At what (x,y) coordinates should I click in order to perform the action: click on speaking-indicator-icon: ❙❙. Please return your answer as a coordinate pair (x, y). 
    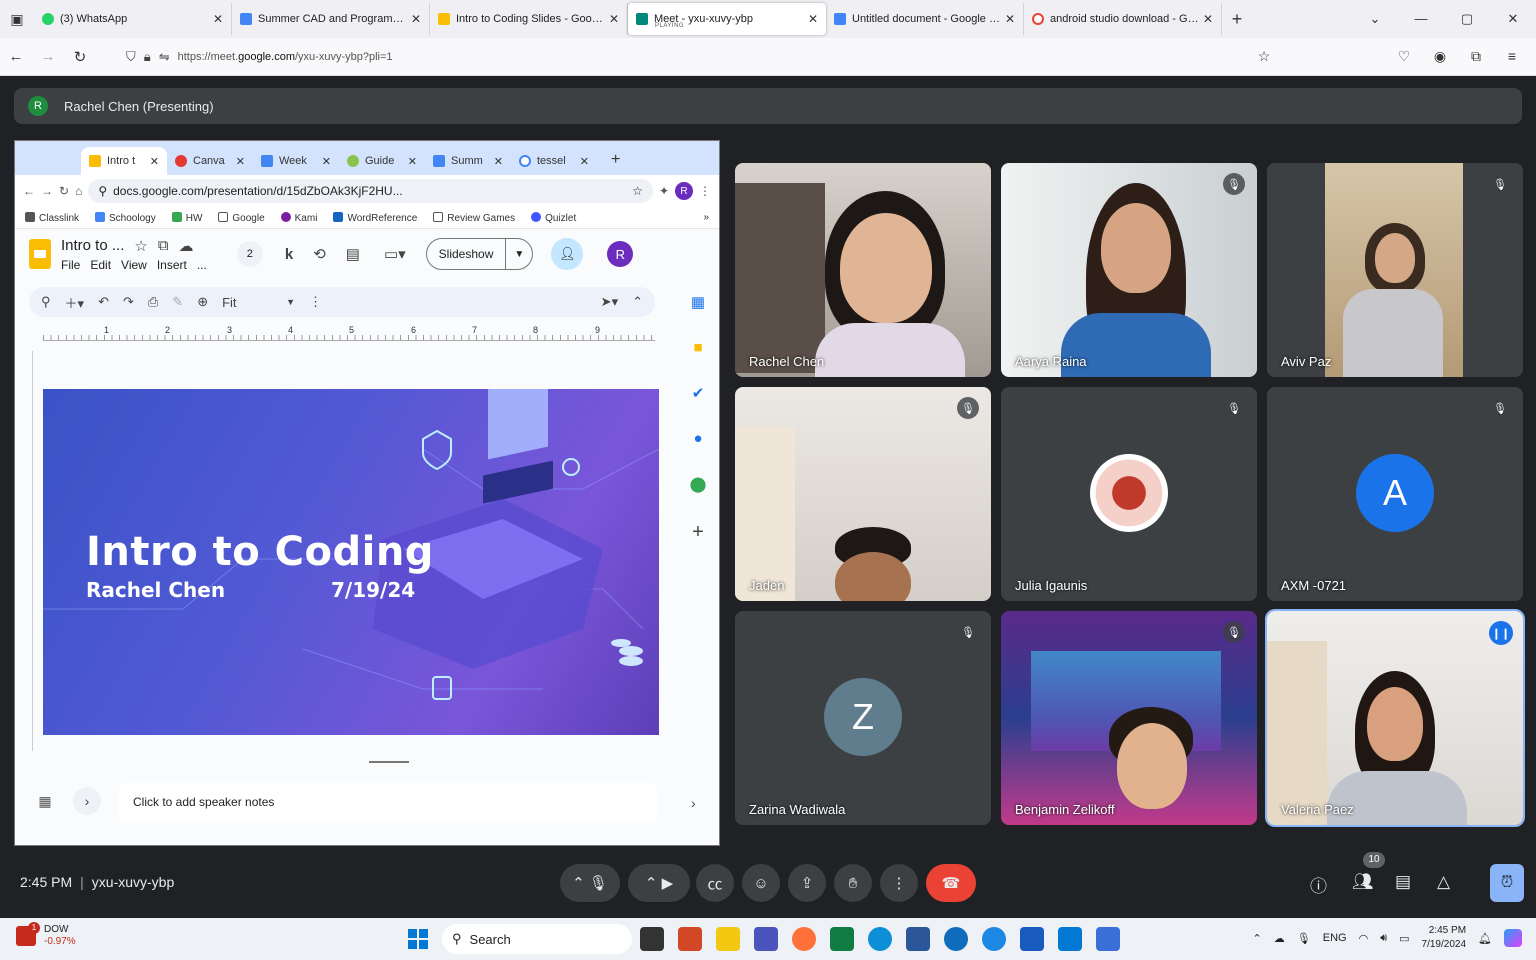
    Looking at the image, I should click on (1501, 633).